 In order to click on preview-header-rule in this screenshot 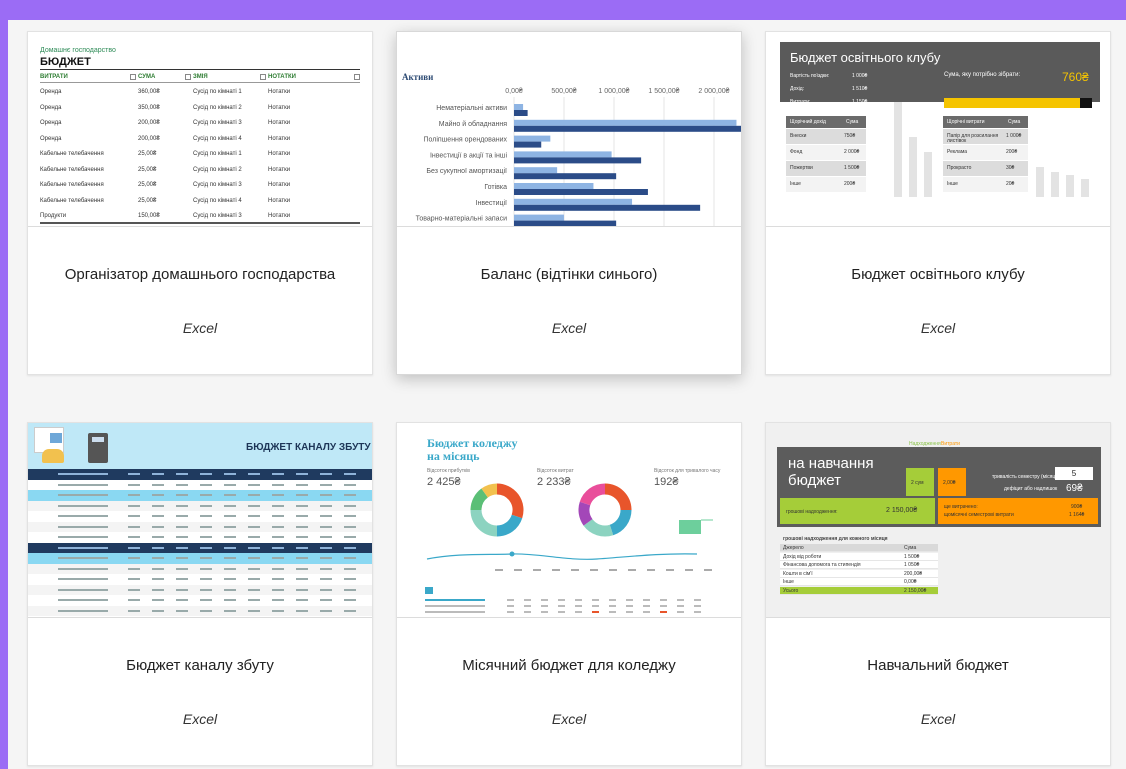, I will do `click(200, 82)`.